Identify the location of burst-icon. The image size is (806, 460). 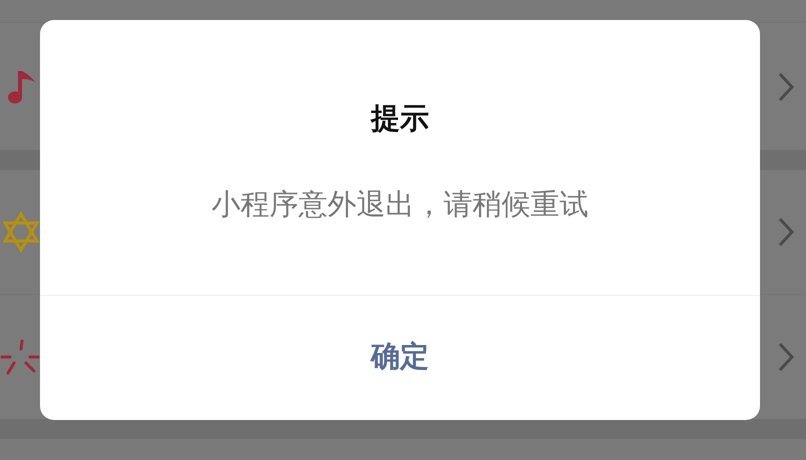
(20, 357).